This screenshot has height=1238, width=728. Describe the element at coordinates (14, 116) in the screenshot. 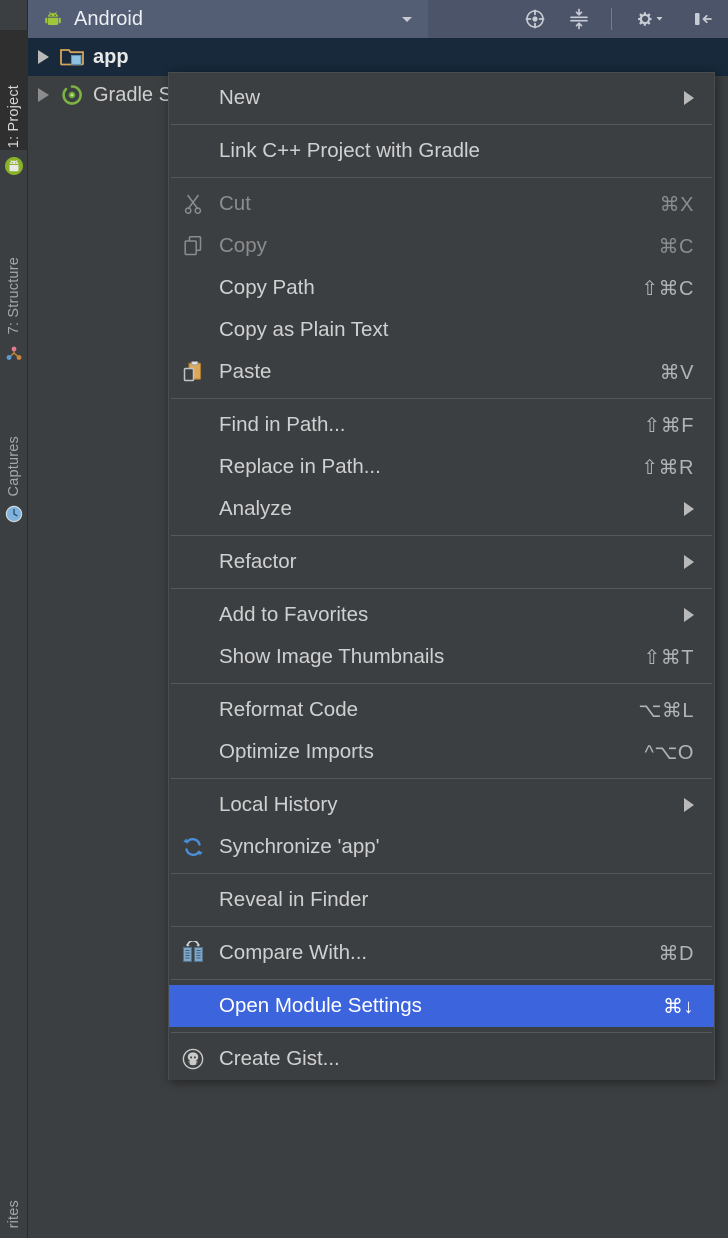

I see `sidebar-item-label: 1: Project` at that location.